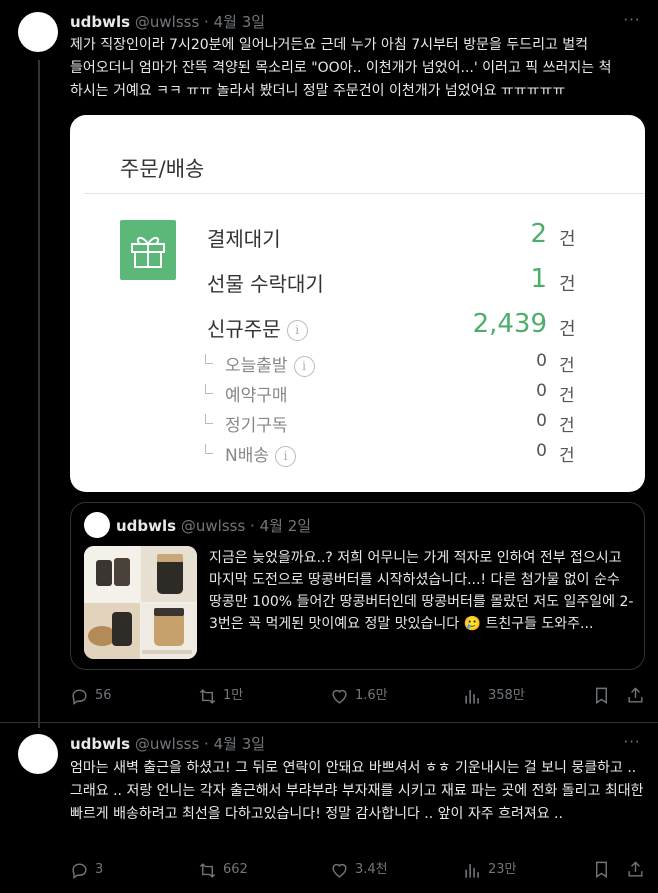  What do you see at coordinates (256, 366) in the screenshot?
I see `row-label-text: 오늘출발` at bounding box center [256, 366].